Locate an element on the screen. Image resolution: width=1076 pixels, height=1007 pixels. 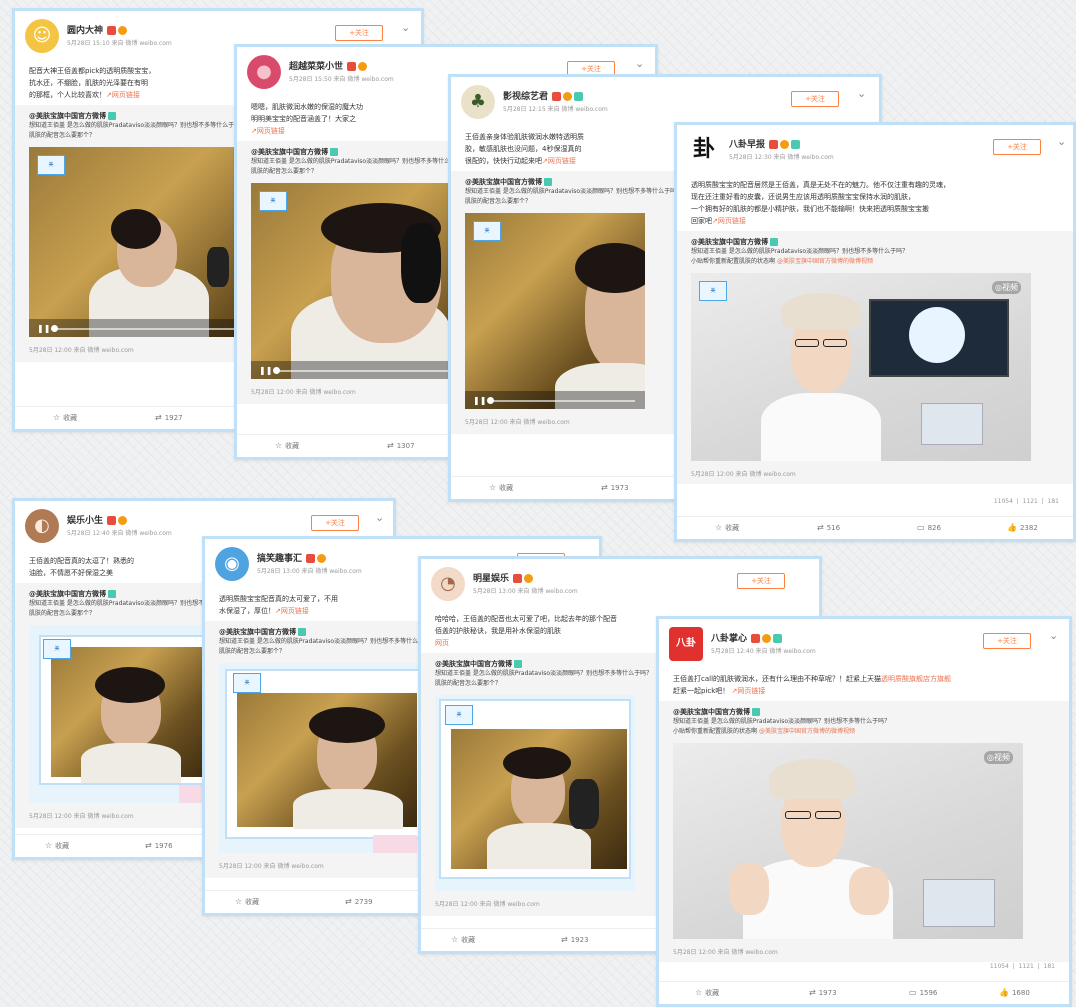
store-link: 透明质酸旗舰店方旗舰 is located at coordinates (916, 679).